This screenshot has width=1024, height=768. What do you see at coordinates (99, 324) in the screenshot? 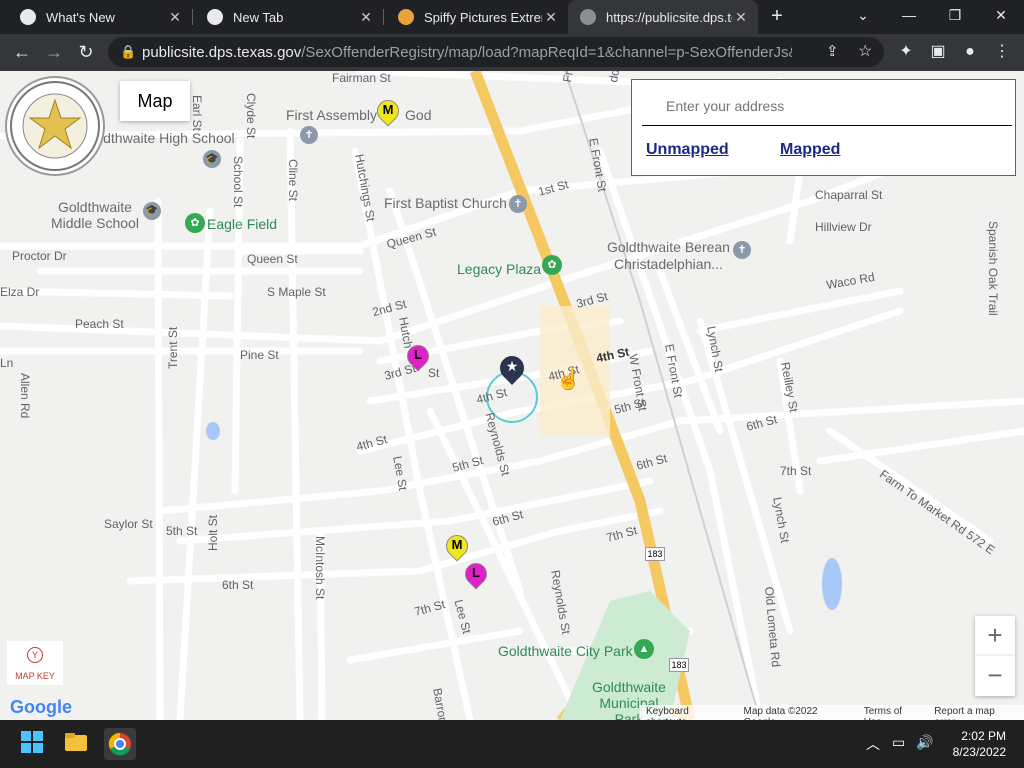
I see `street-label: Peach St` at bounding box center [99, 324].